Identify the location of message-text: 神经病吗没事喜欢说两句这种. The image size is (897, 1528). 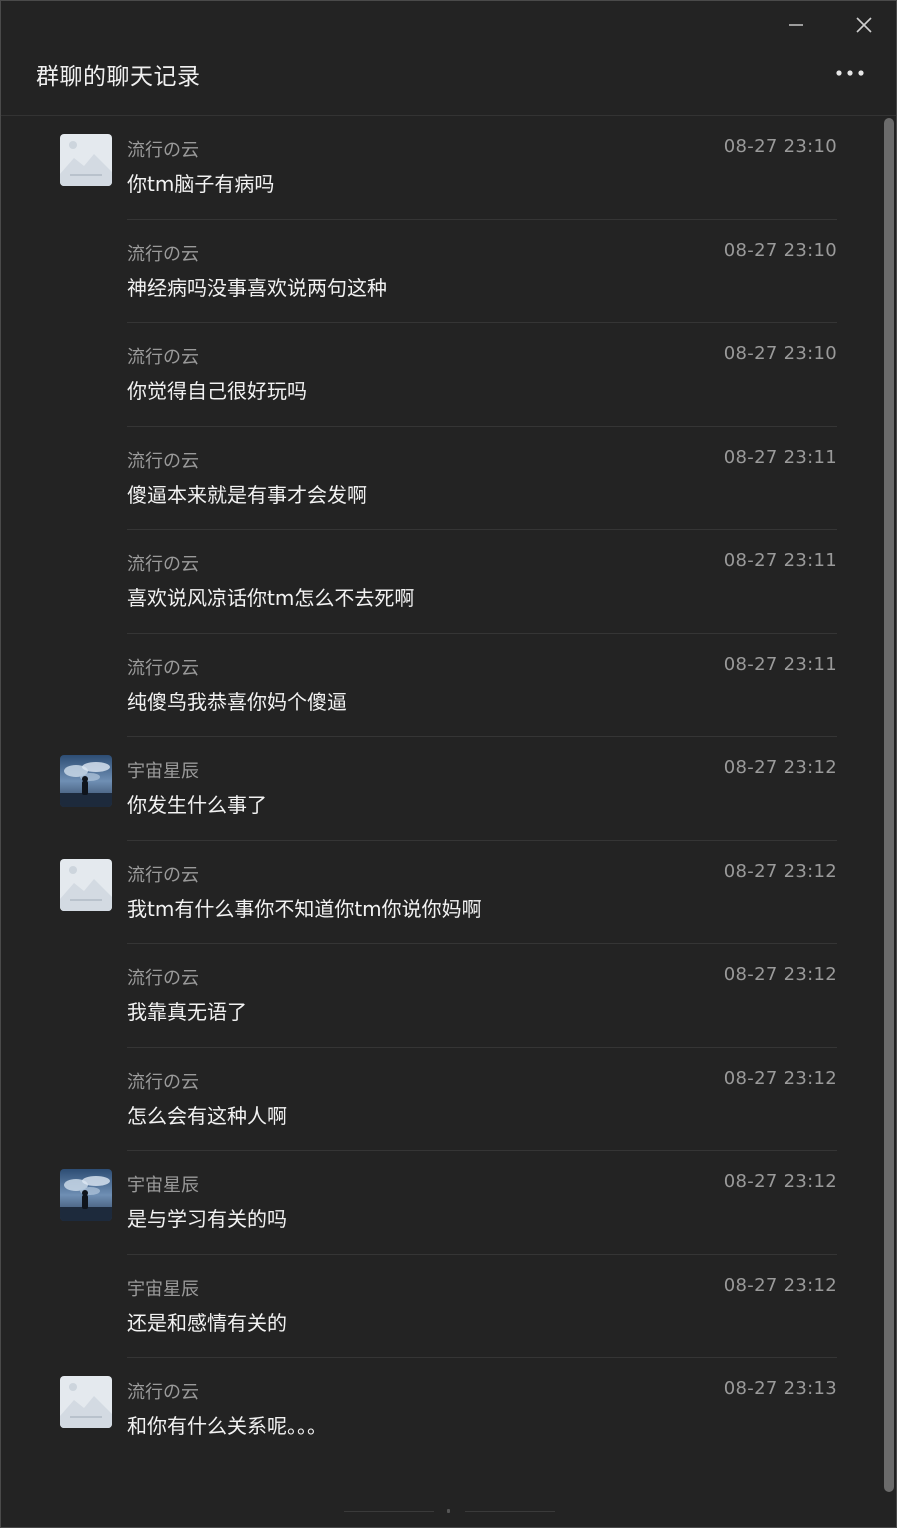
(257, 287).